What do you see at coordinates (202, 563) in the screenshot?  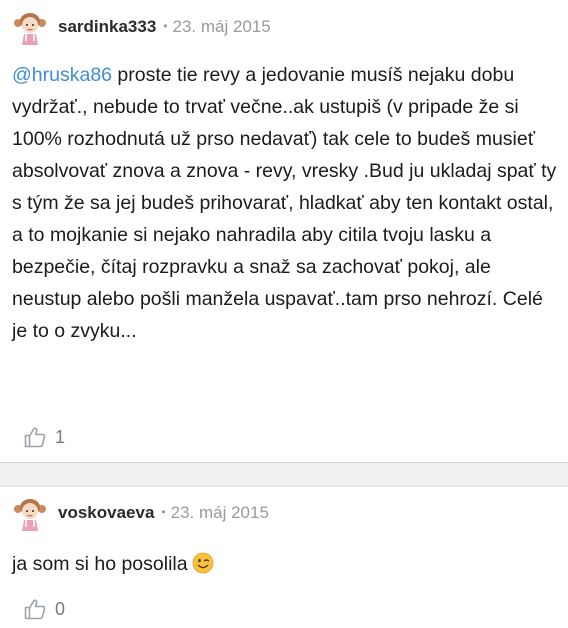 I see `winking-face-emoji` at bounding box center [202, 563].